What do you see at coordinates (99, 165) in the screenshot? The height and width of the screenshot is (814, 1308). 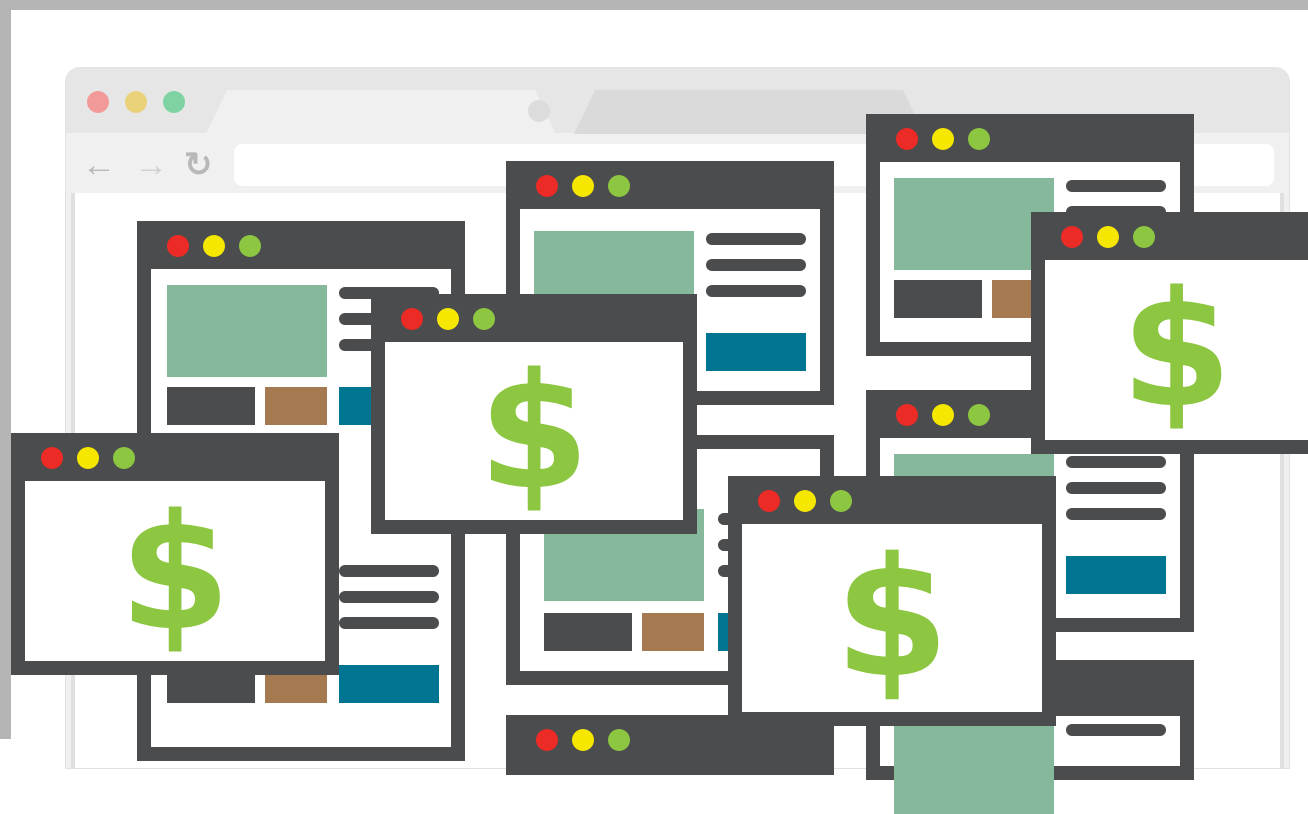 I see `back-arrow-icon: ←` at bounding box center [99, 165].